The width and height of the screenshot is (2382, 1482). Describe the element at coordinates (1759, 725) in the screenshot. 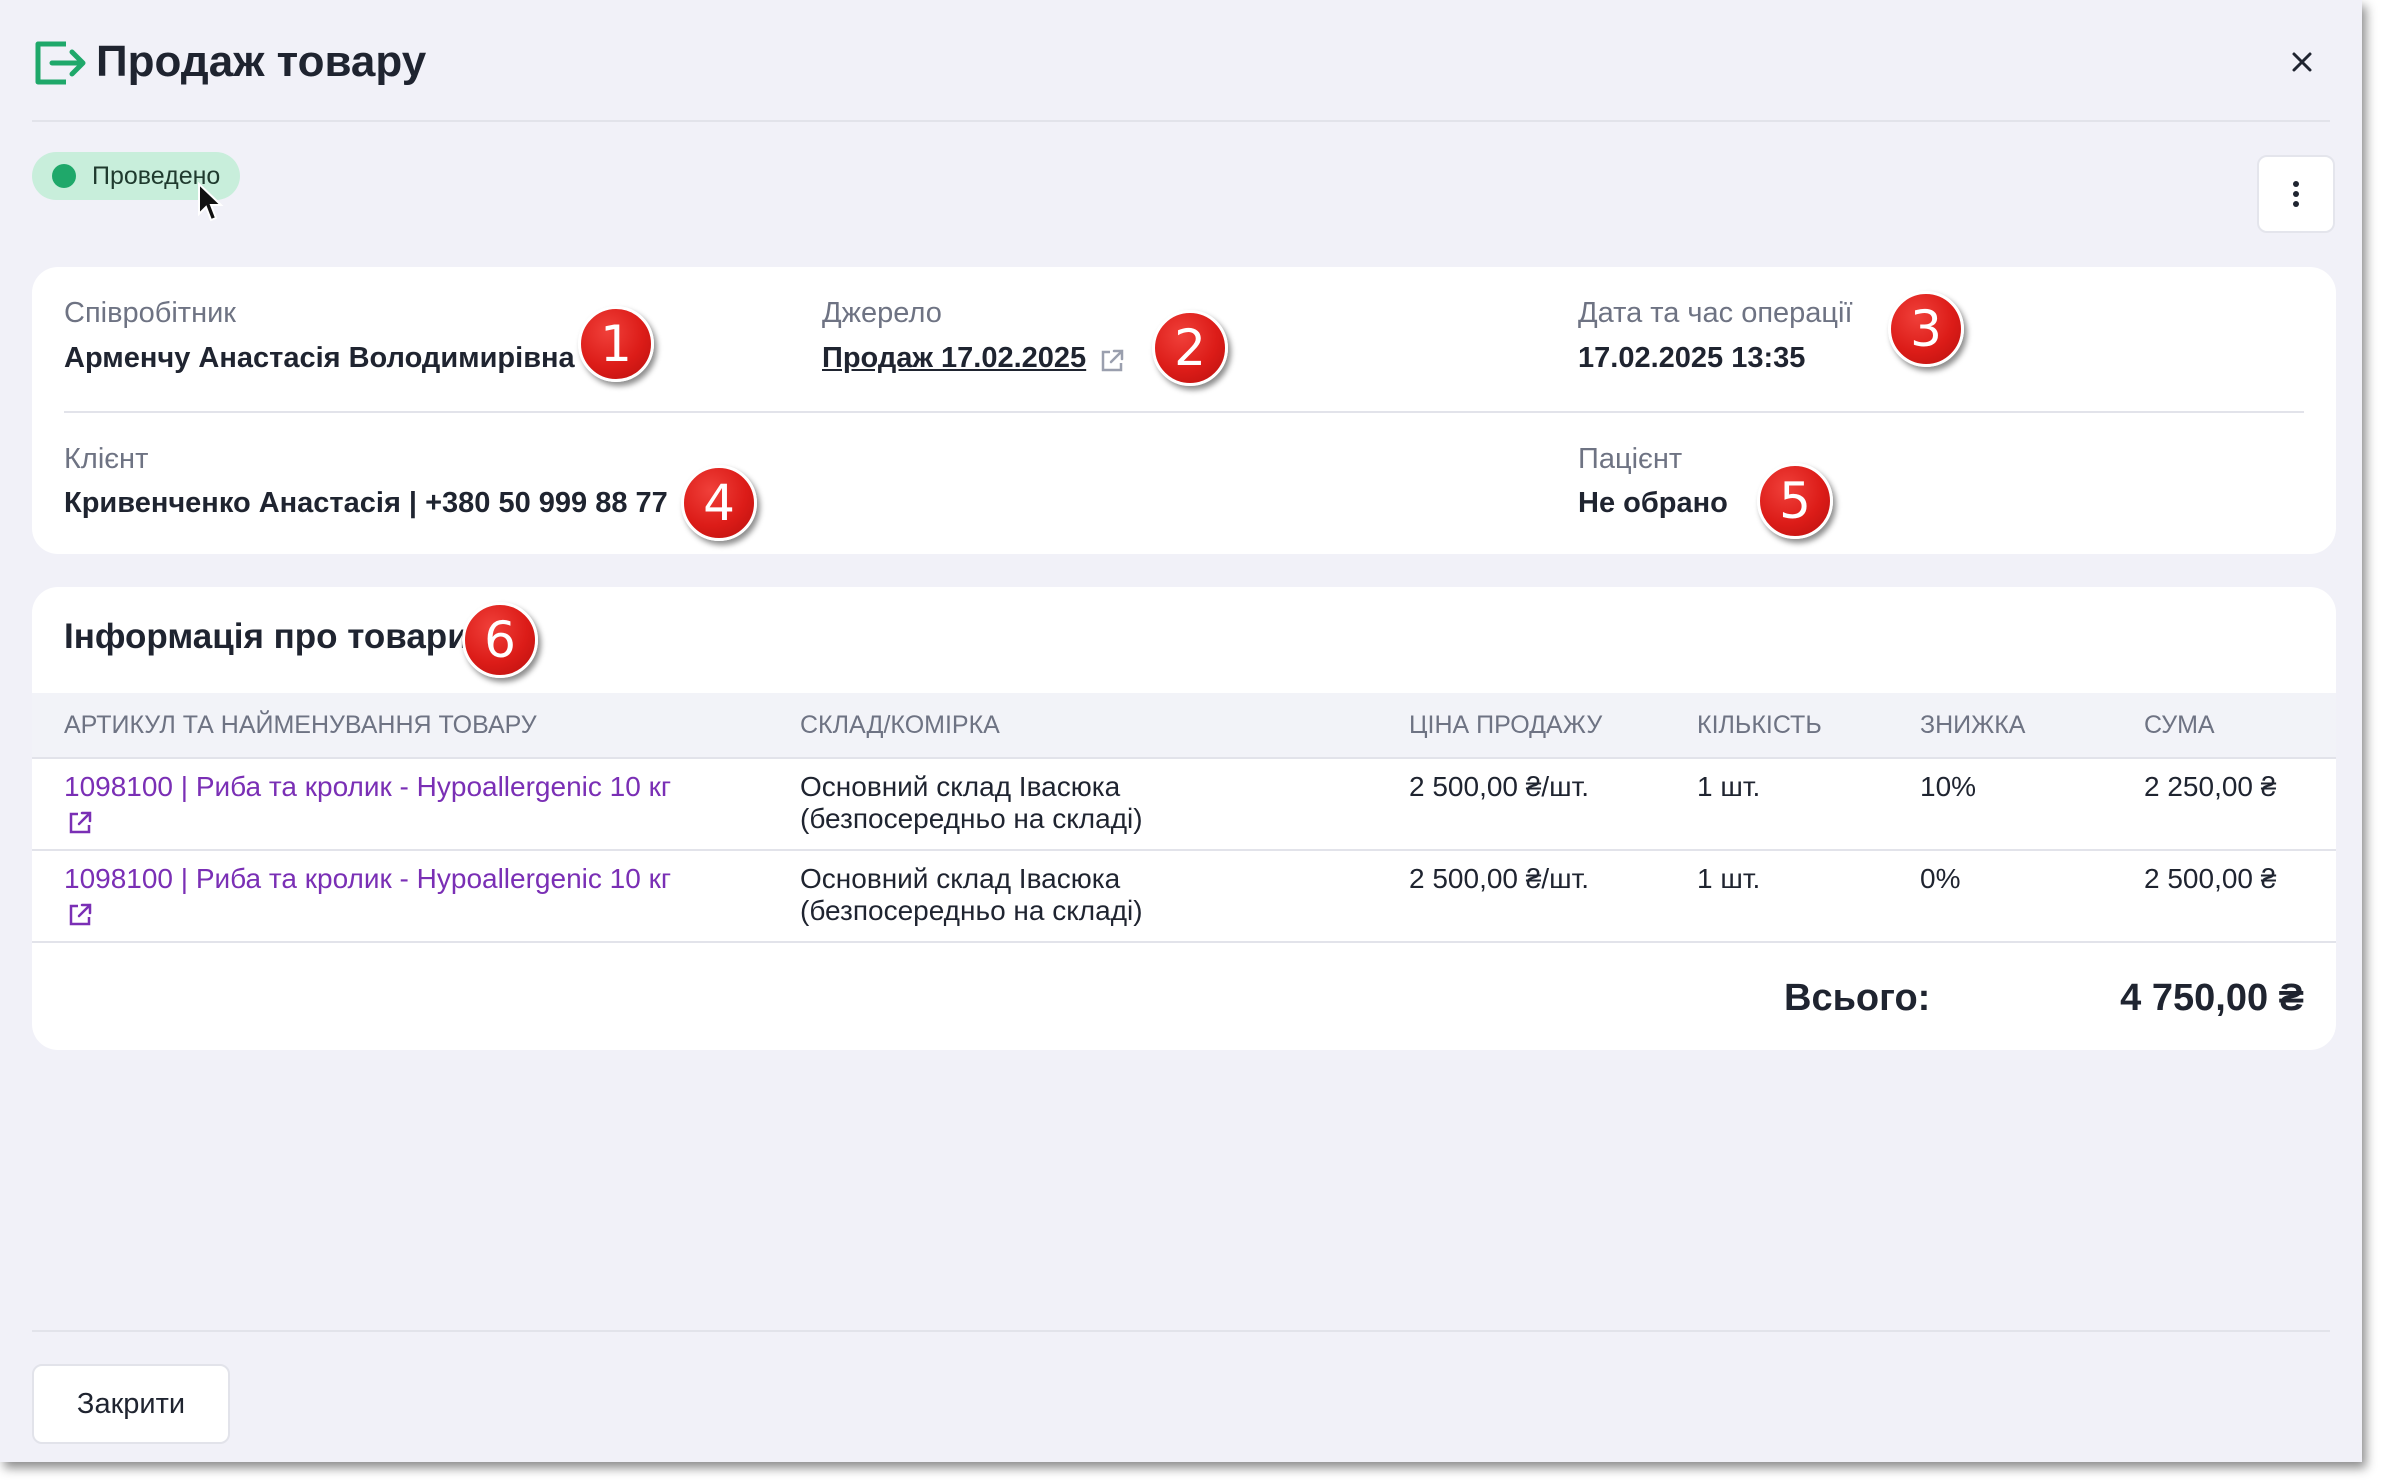

I see `column-header-quantity: Кількість` at that location.